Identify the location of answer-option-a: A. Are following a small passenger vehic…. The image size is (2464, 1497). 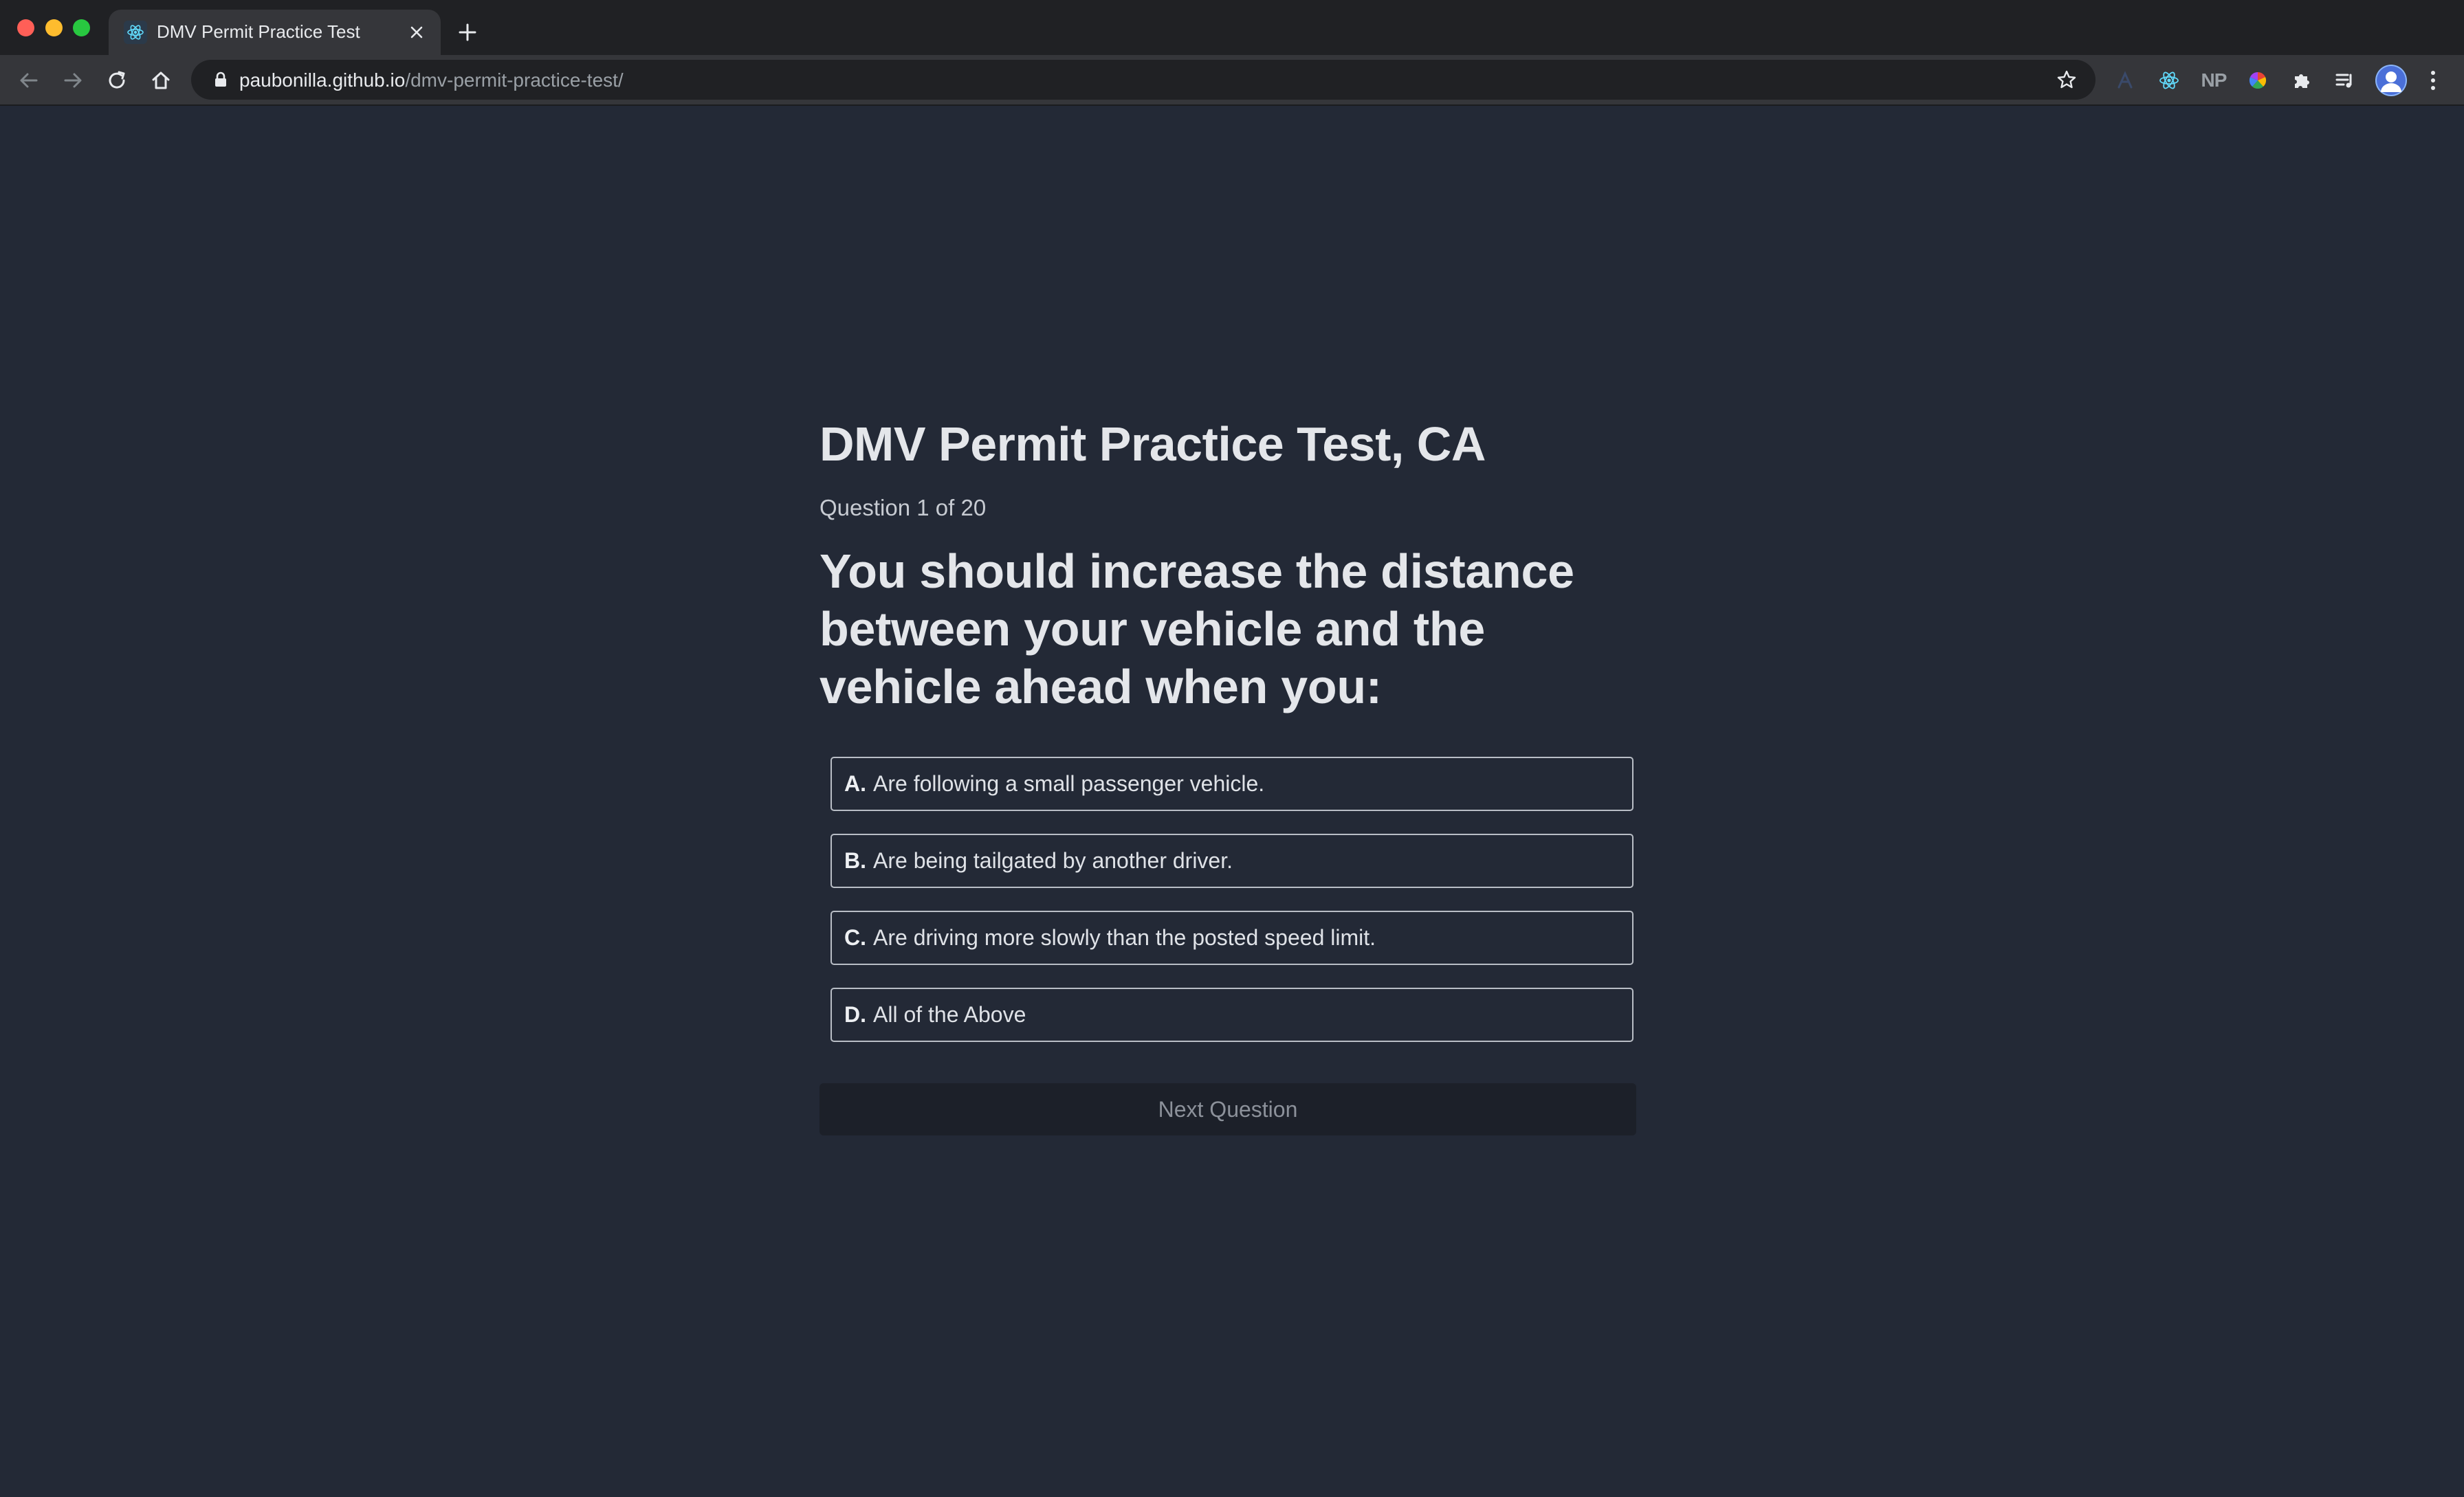
(1232, 784).